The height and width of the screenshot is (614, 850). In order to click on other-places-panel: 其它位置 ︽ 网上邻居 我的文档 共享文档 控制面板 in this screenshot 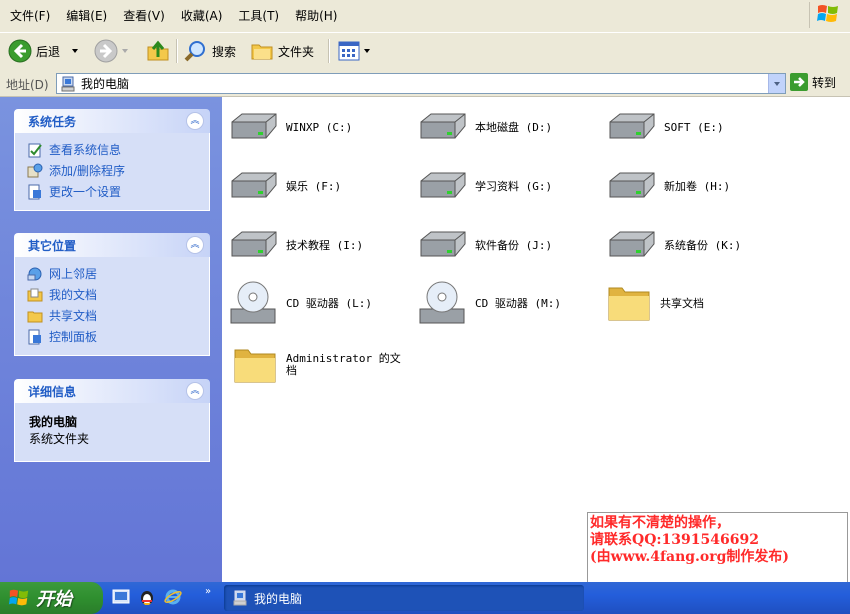, I will do `click(112, 294)`.